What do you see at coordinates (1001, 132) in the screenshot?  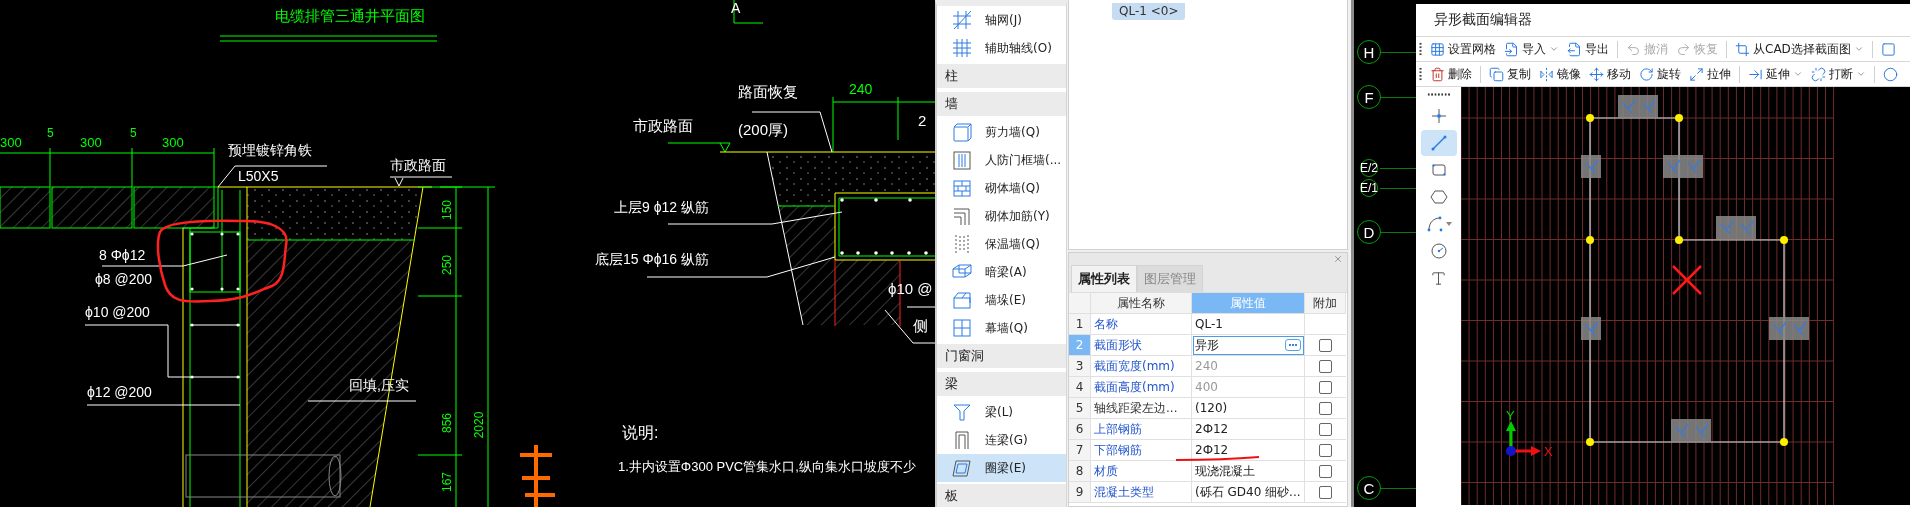 I see `palette-item: 剪力墙(Q)` at bounding box center [1001, 132].